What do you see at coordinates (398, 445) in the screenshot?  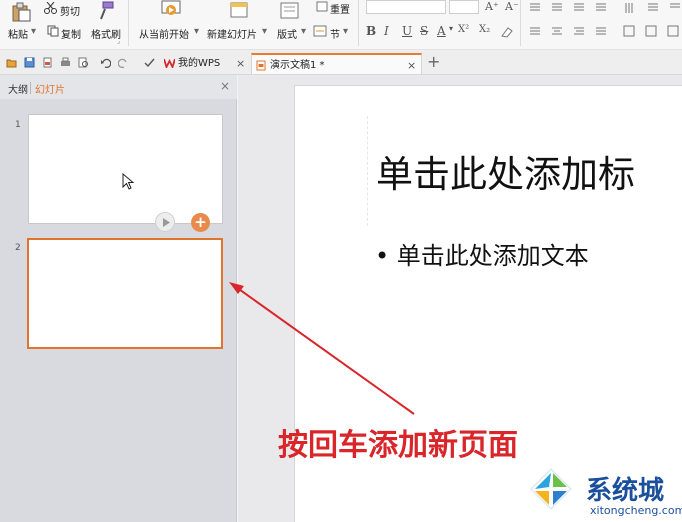 I see `annotation-text: 按回车添加新页面` at bounding box center [398, 445].